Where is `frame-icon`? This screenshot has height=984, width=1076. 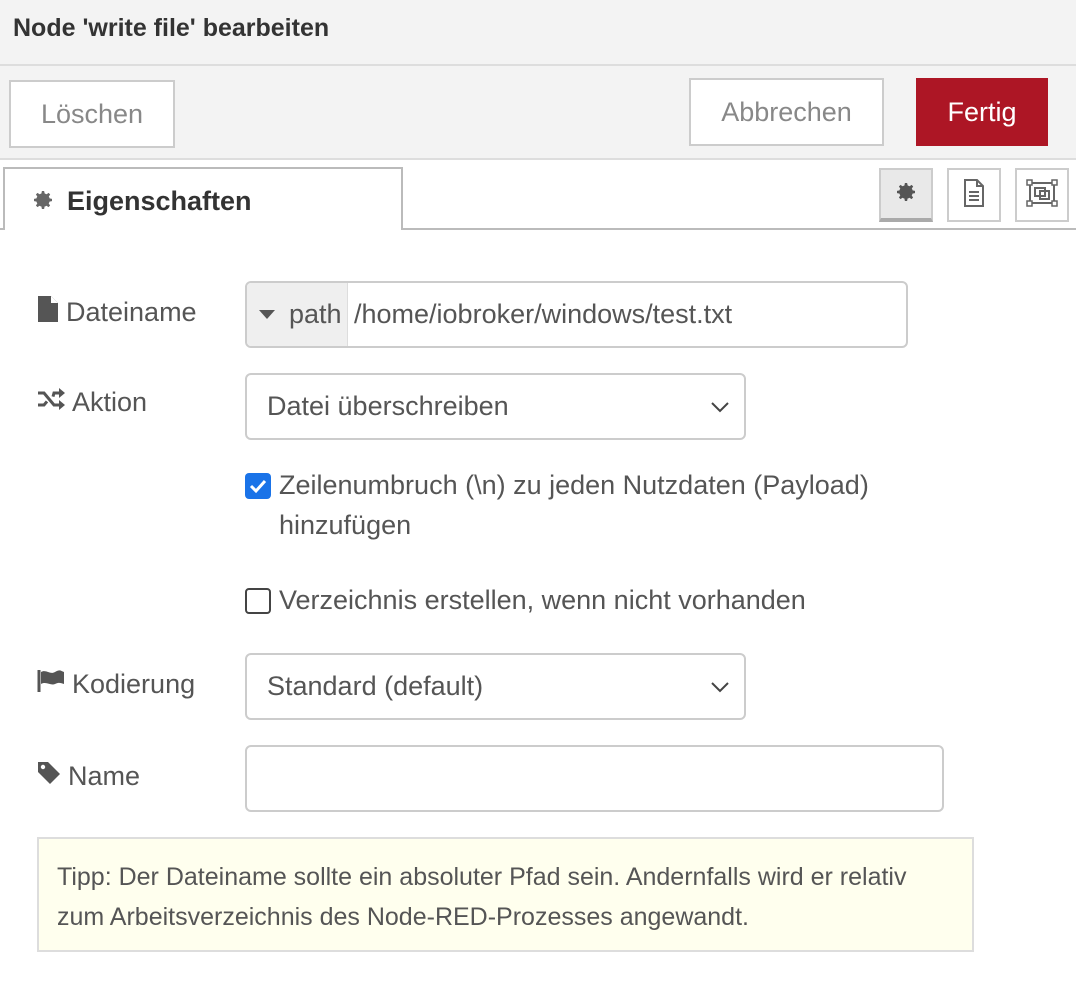 frame-icon is located at coordinates (1042, 195).